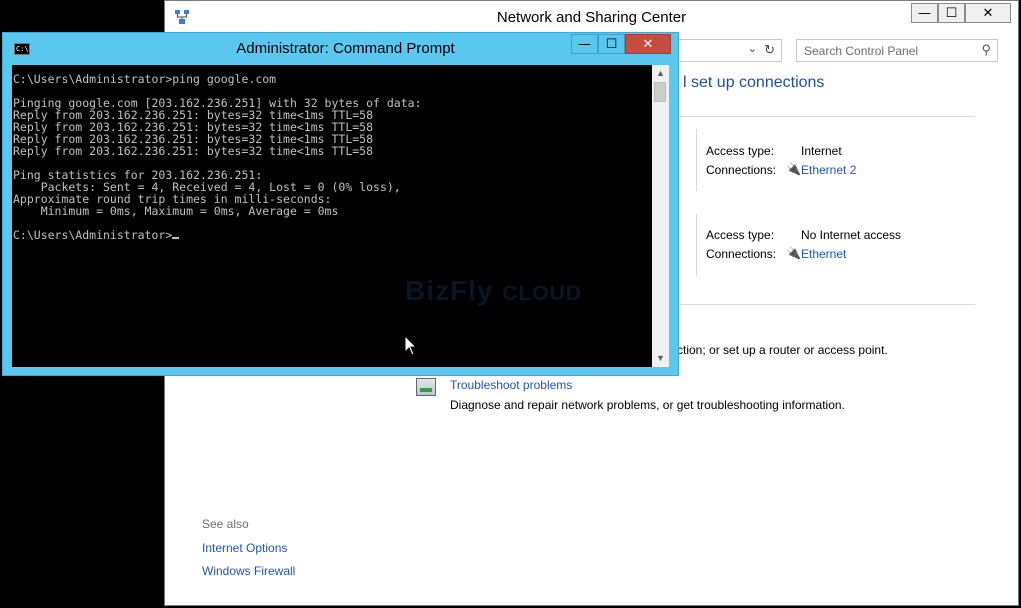 This screenshot has width=1021, height=608. What do you see at coordinates (225, 524) in the screenshot?
I see `see-also-heading: See also` at bounding box center [225, 524].